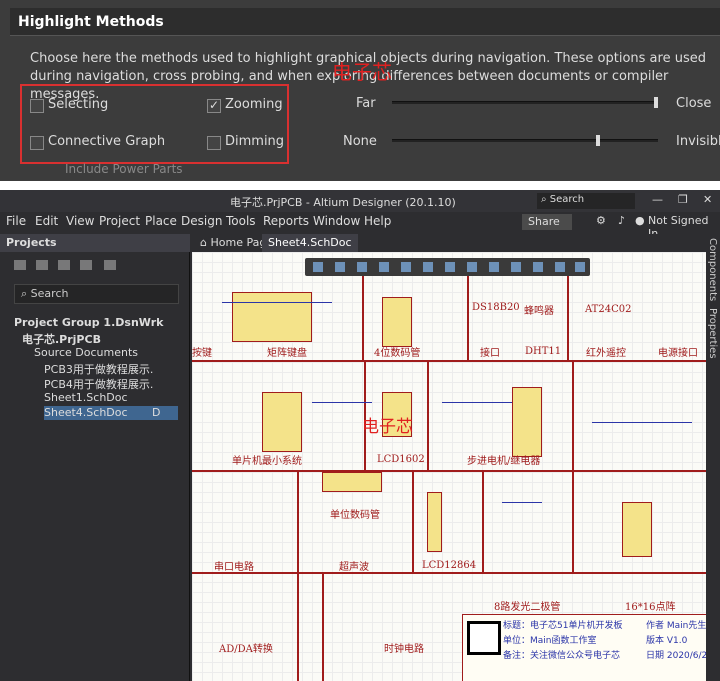  What do you see at coordinates (318, 267) in the screenshot?
I see `filter-icon` at bounding box center [318, 267].